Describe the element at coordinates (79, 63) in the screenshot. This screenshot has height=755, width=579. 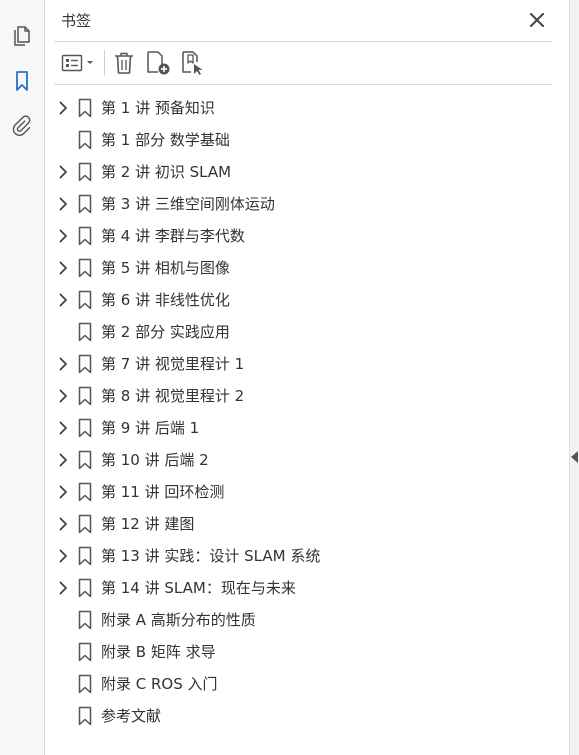
I see `options-menu-button` at that location.